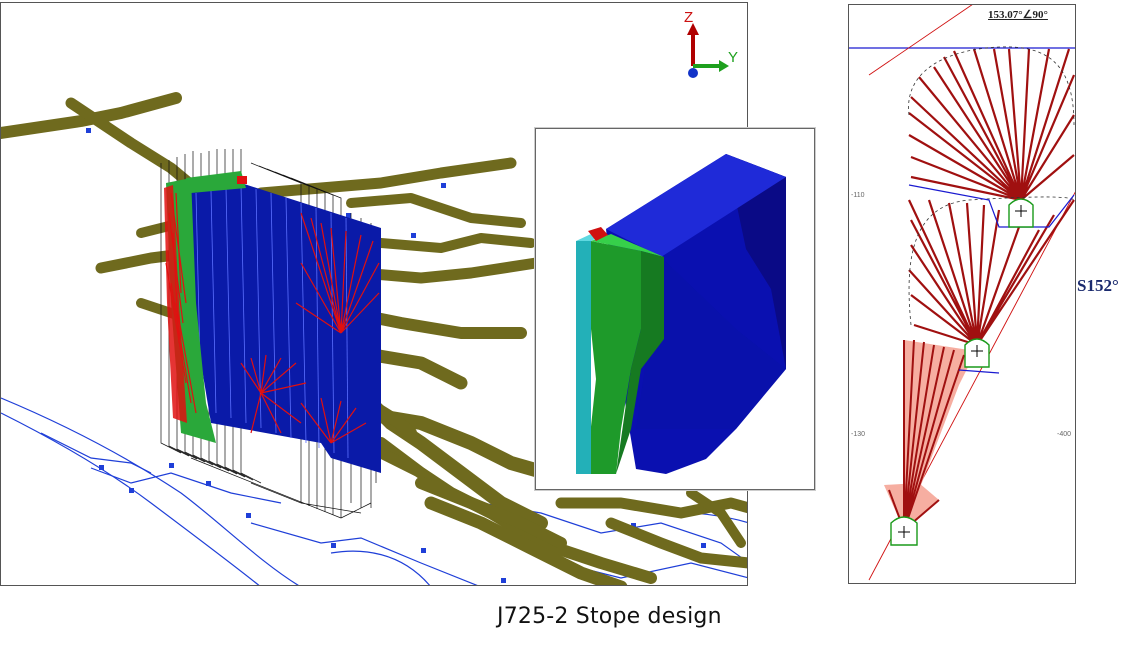  I want to click on axis-triad: Z Y, so click(713, 50).